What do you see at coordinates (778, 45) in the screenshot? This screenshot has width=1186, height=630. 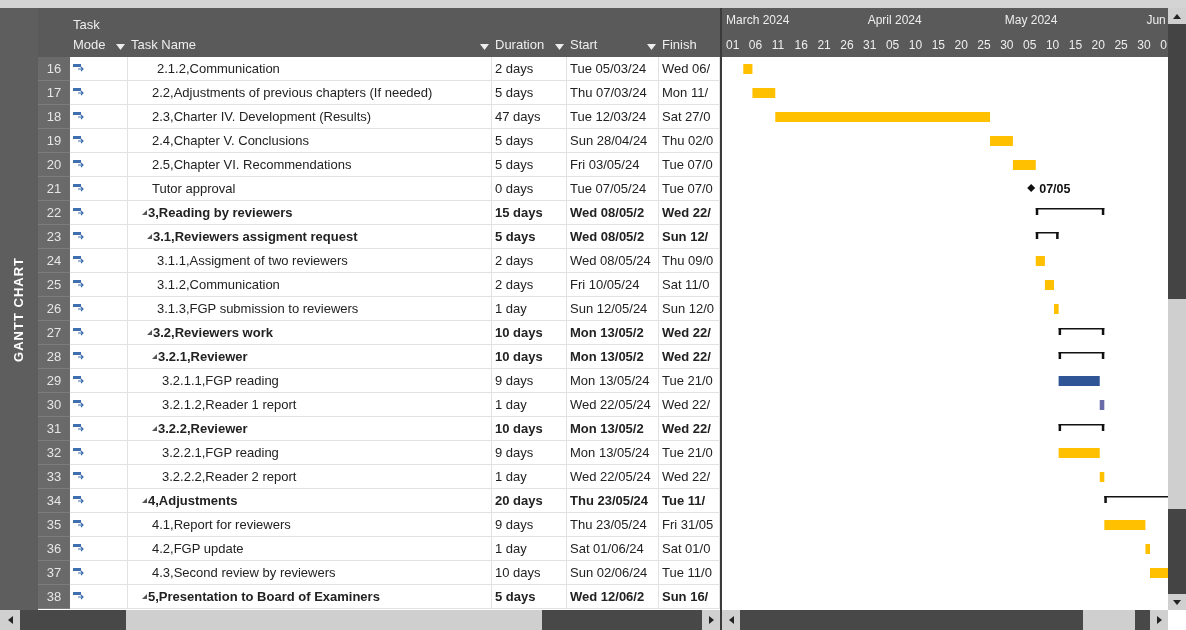 I see `day-label: 11` at bounding box center [778, 45].